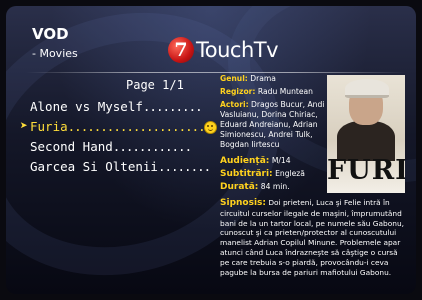 This screenshot has width=422, height=300. What do you see at coordinates (24, 126) in the screenshot?
I see `selection-arrow-icon: ➤` at bounding box center [24, 126].